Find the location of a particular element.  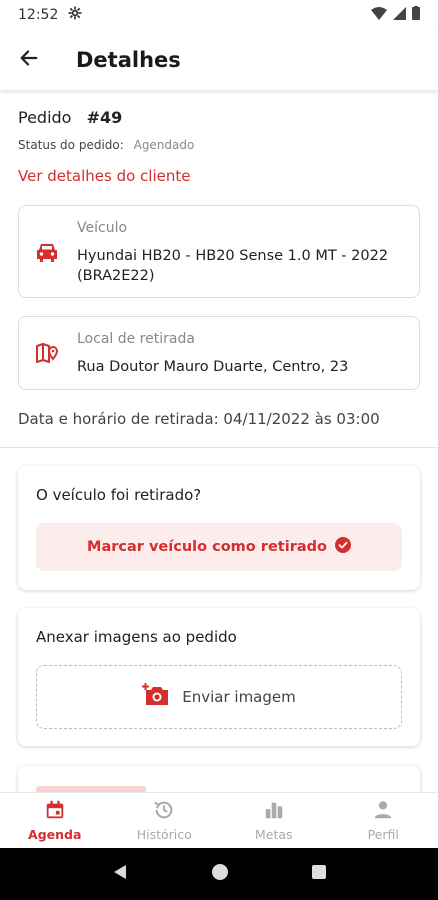

pickup-value: Rua Doutor Mauro Duarte, Centro, 23 is located at coordinates (213, 367).